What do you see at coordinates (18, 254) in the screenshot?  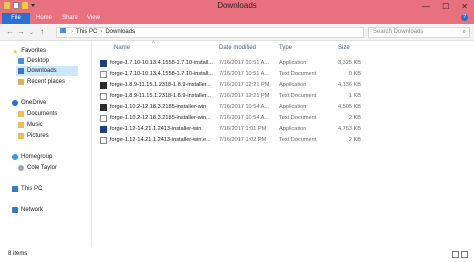 I see `item-count: 8 items` at bounding box center [18, 254].